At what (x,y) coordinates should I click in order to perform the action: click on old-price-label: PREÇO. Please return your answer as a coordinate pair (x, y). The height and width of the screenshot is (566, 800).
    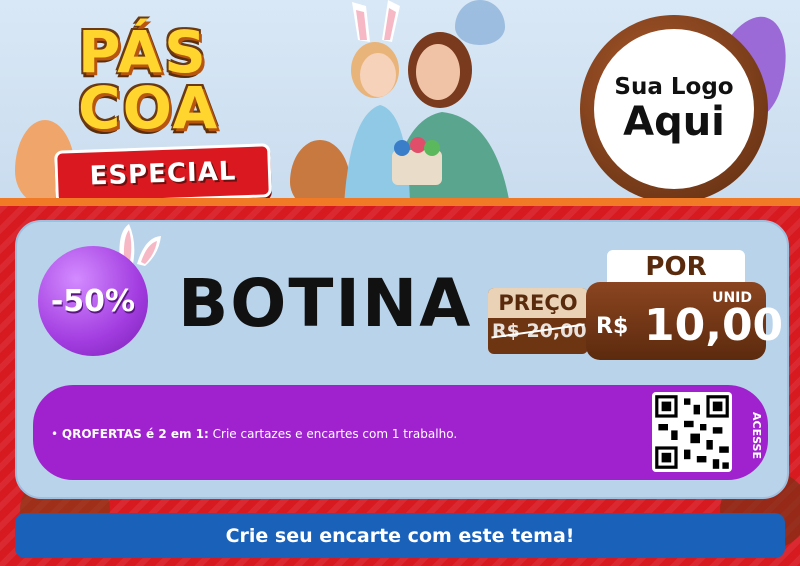
    Looking at the image, I should click on (538, 303).